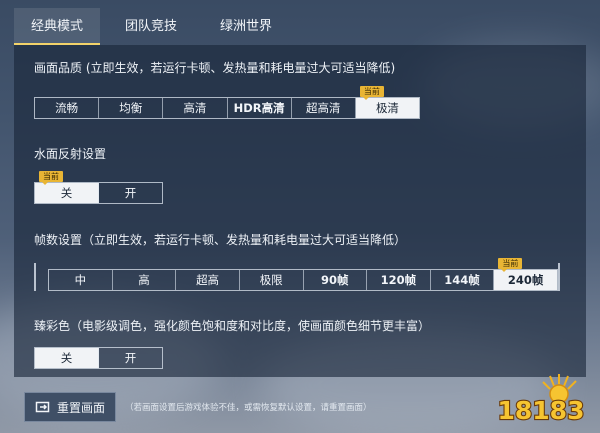 The width and height of the screenshot is (600, 433). Describe the element at coordinates (246, 26) in the screenshot. I see `tab-oasis-world: 绿洲世界` at that location.